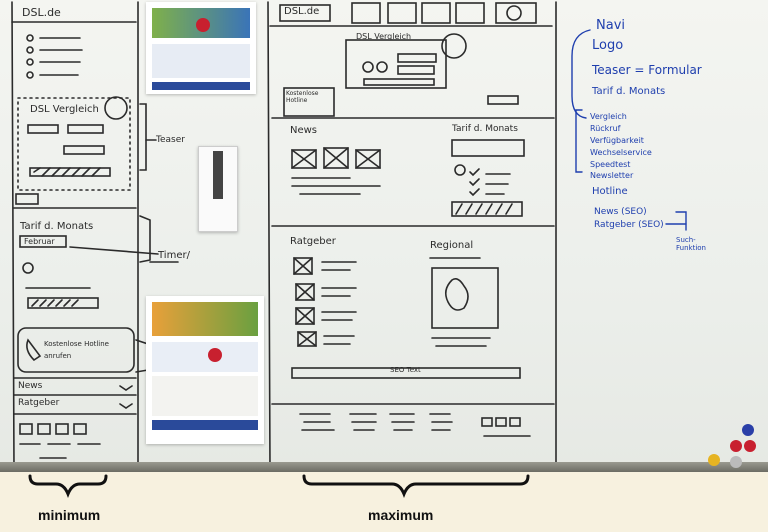 This screenshot has width=768, height=532. I want to click on mobile-info-text: Kostenlose Hotline anrufen, so click(76, 350).